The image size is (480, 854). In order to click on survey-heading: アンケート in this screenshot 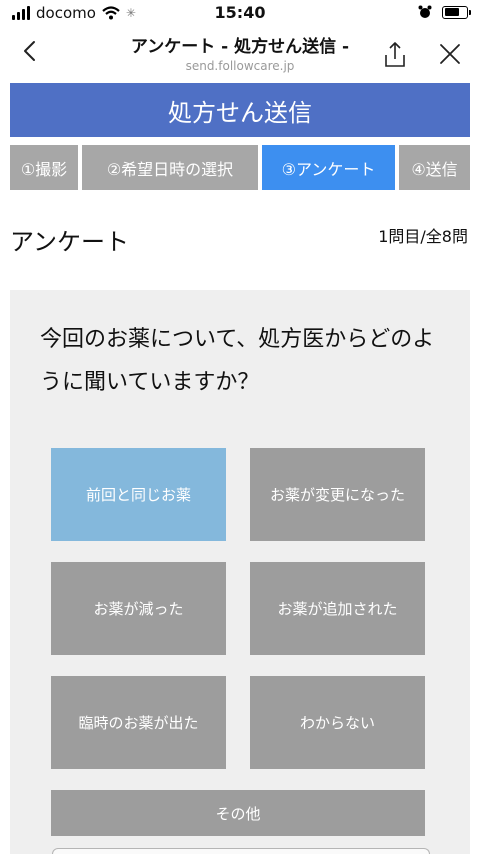, I will do `click(70, 242)`.